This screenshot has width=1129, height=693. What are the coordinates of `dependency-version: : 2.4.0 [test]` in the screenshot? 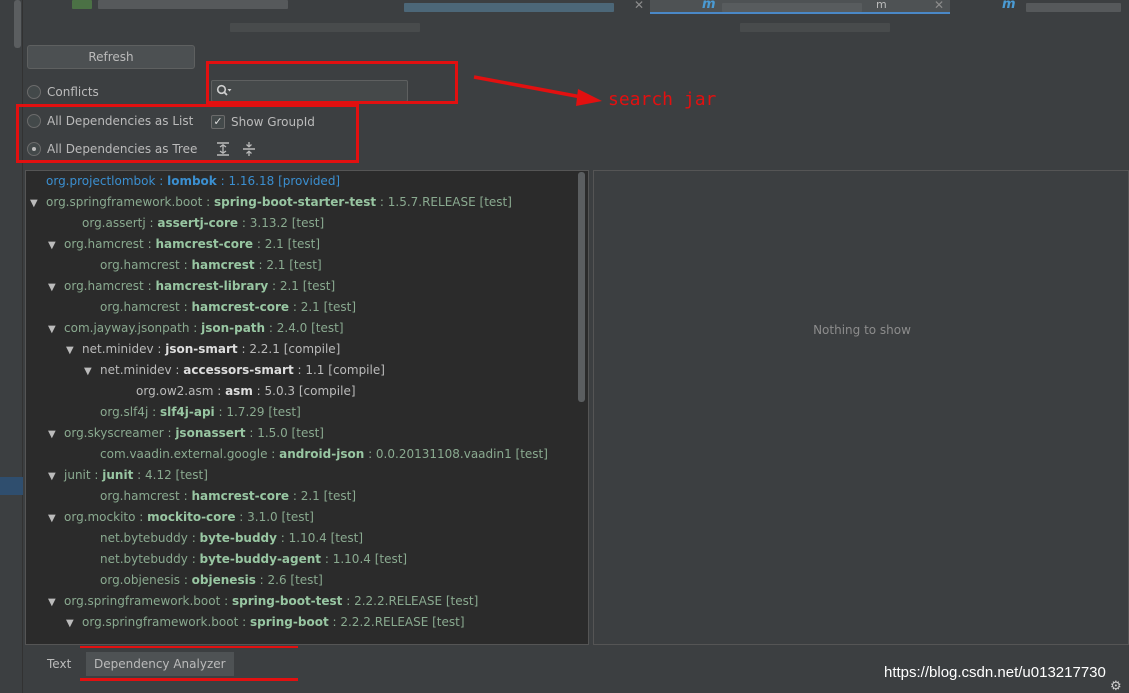 It's located at (304, 328).